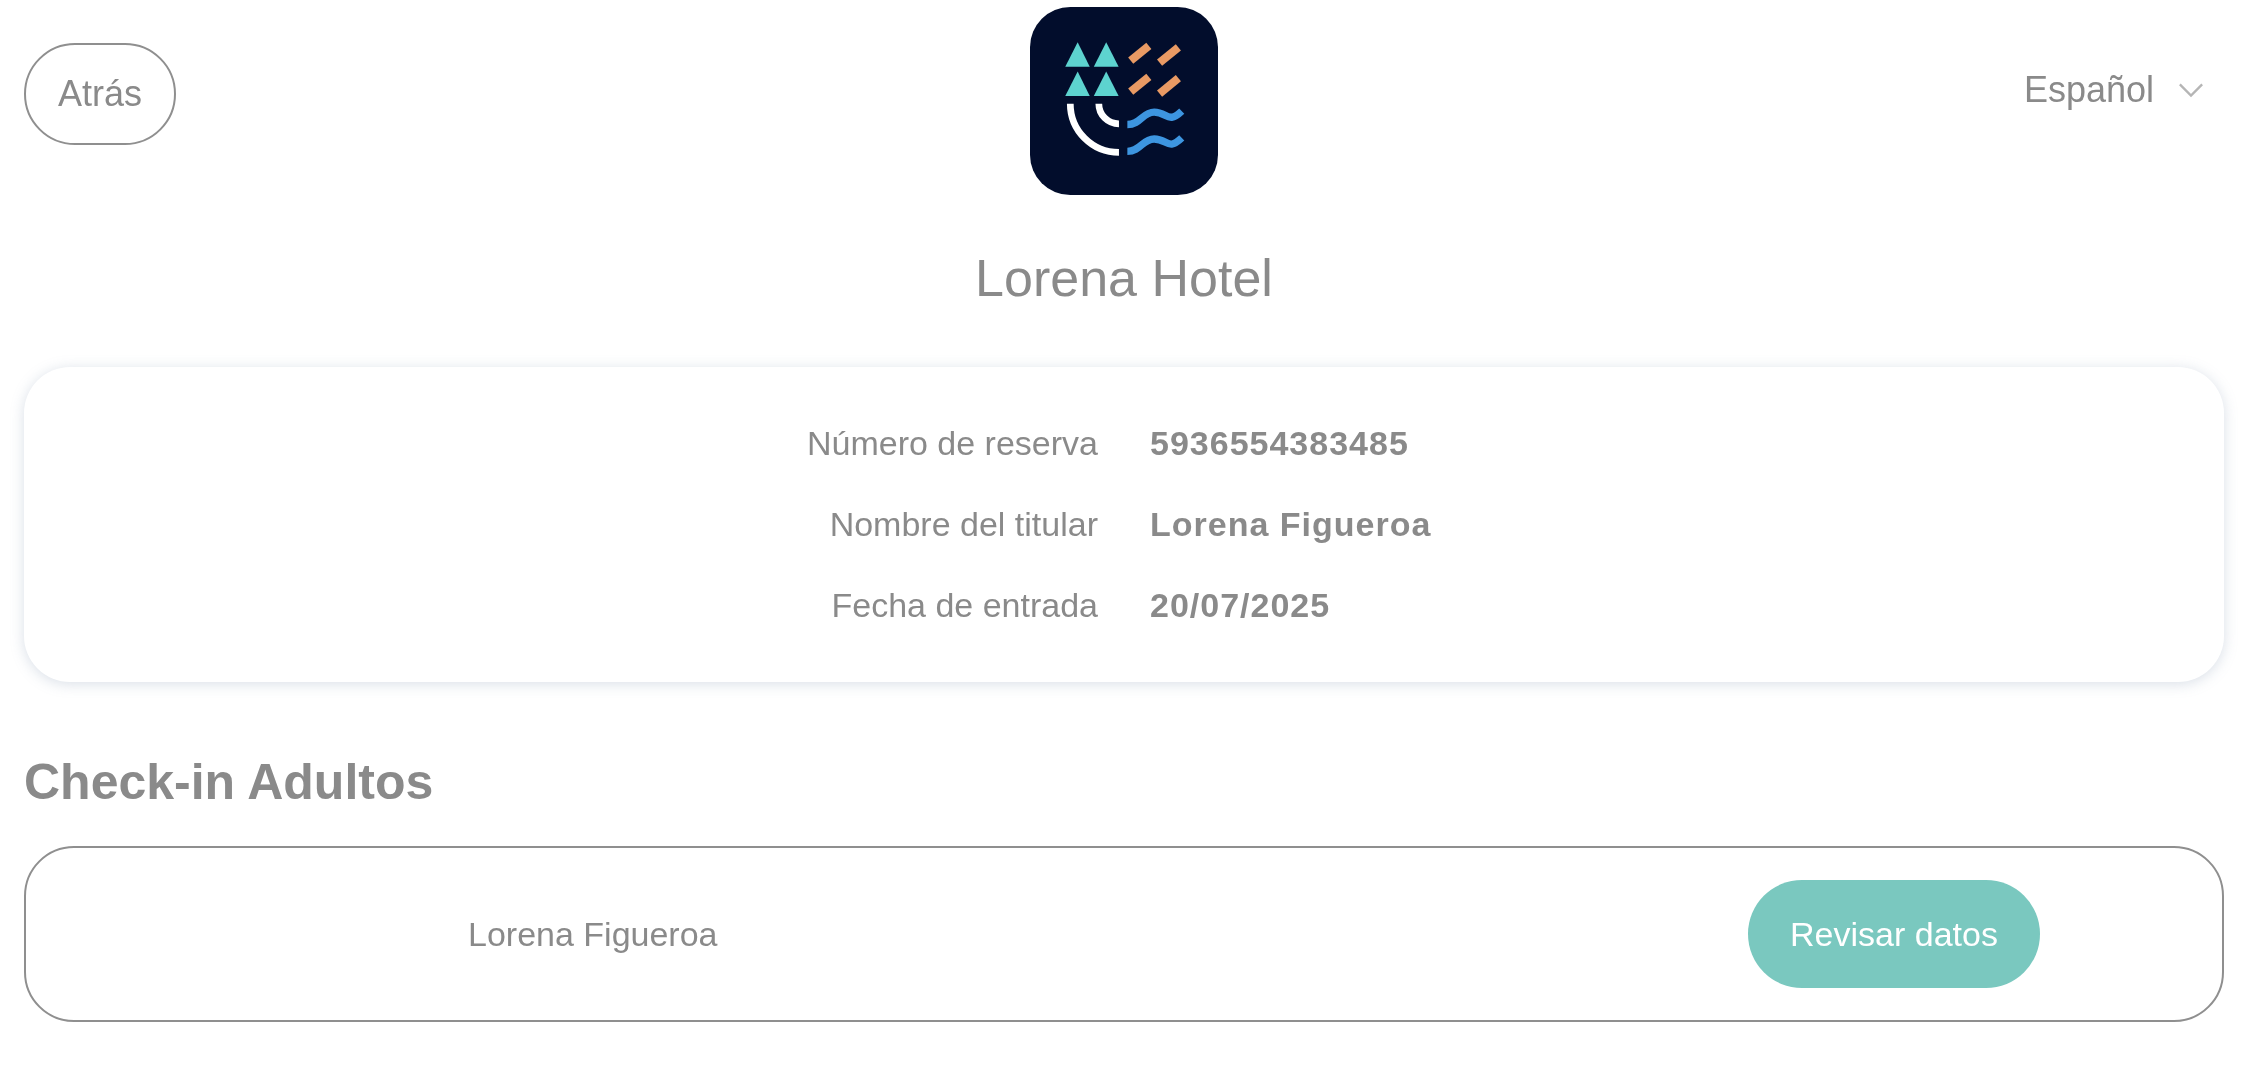 The width and height of the screenshot is (2268, 1086). Describe the element at coordinates (1124, 278) in the screenshot. I see `hotel-name: Lorena Hotel` at that location.